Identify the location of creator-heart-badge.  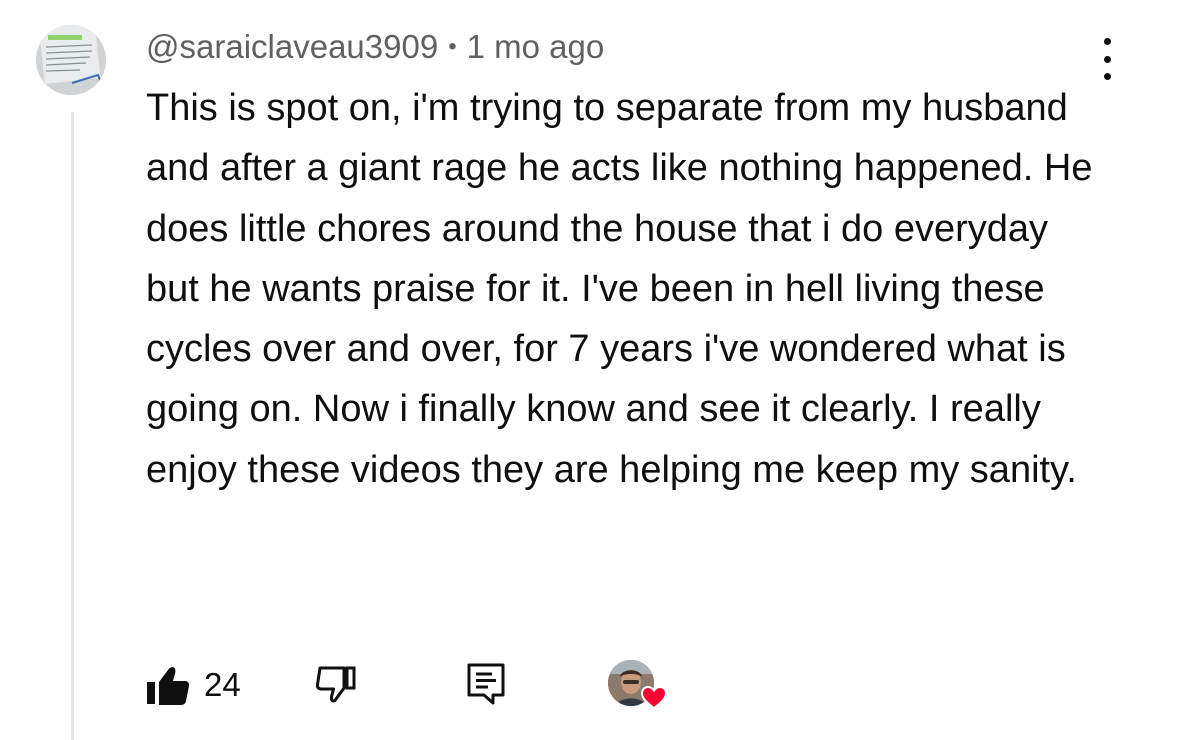
(639, 688).